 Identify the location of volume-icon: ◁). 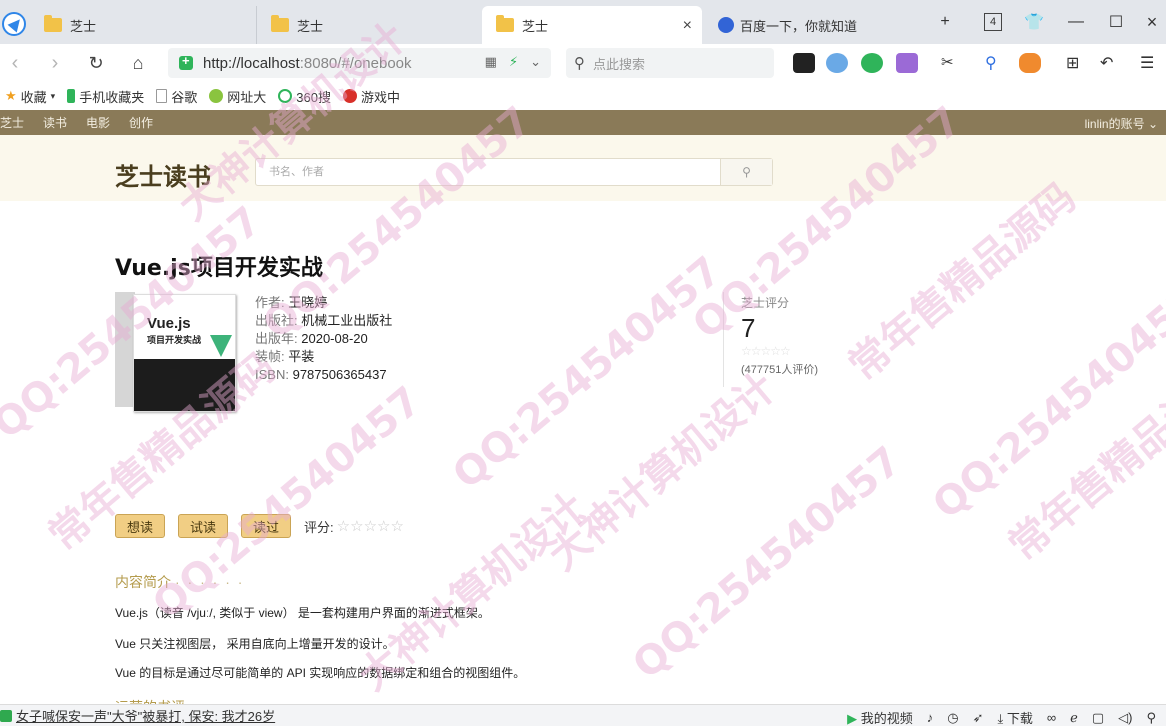
(1125, 718).